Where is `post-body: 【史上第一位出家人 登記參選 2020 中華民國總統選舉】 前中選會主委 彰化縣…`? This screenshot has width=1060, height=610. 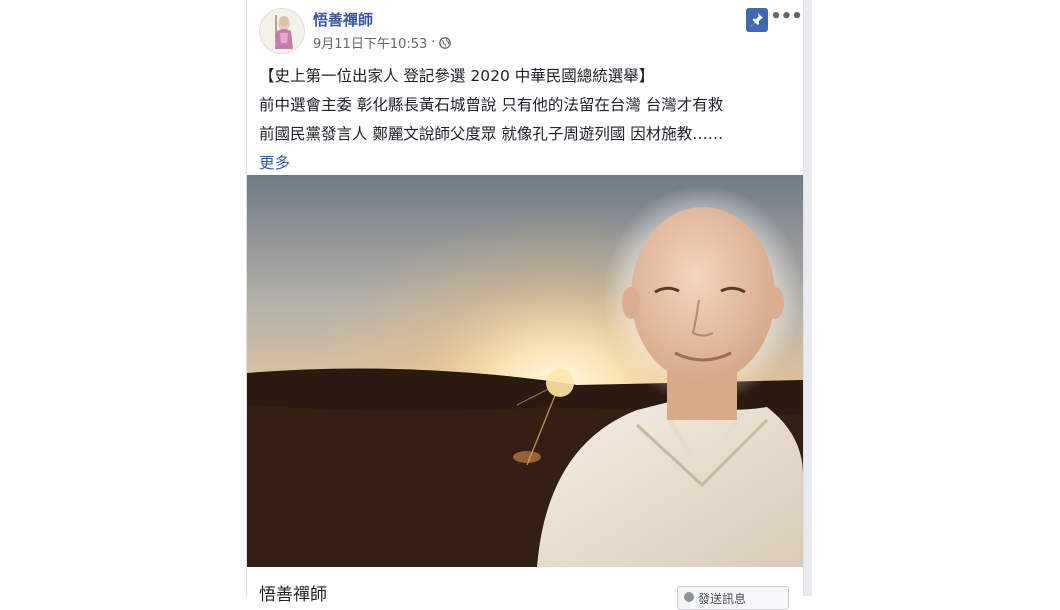 post-body: 【史上第一位出家人 登記參選 2020 中華民國總統選舉】 前中選會主委 彰化縣… is located at coordinates (529, 120).